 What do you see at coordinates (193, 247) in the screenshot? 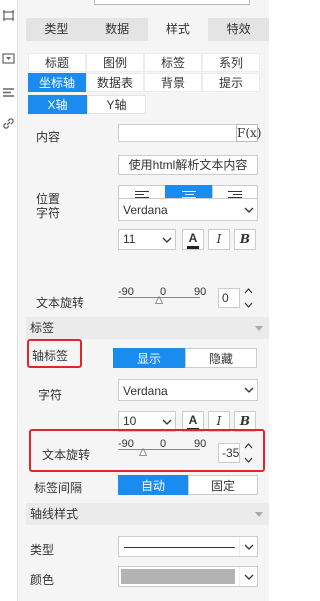
I see `font-color-bar` at bounding box center [193, 247].